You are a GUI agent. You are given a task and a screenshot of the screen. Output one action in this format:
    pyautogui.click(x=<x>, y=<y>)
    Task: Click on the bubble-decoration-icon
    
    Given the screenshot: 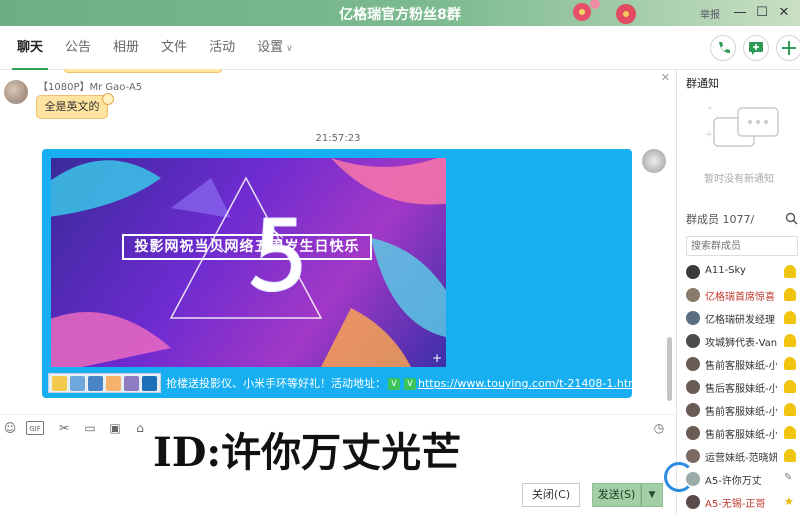 What is the action you would take?
    pyautogui.click(x=108, y=99)
    